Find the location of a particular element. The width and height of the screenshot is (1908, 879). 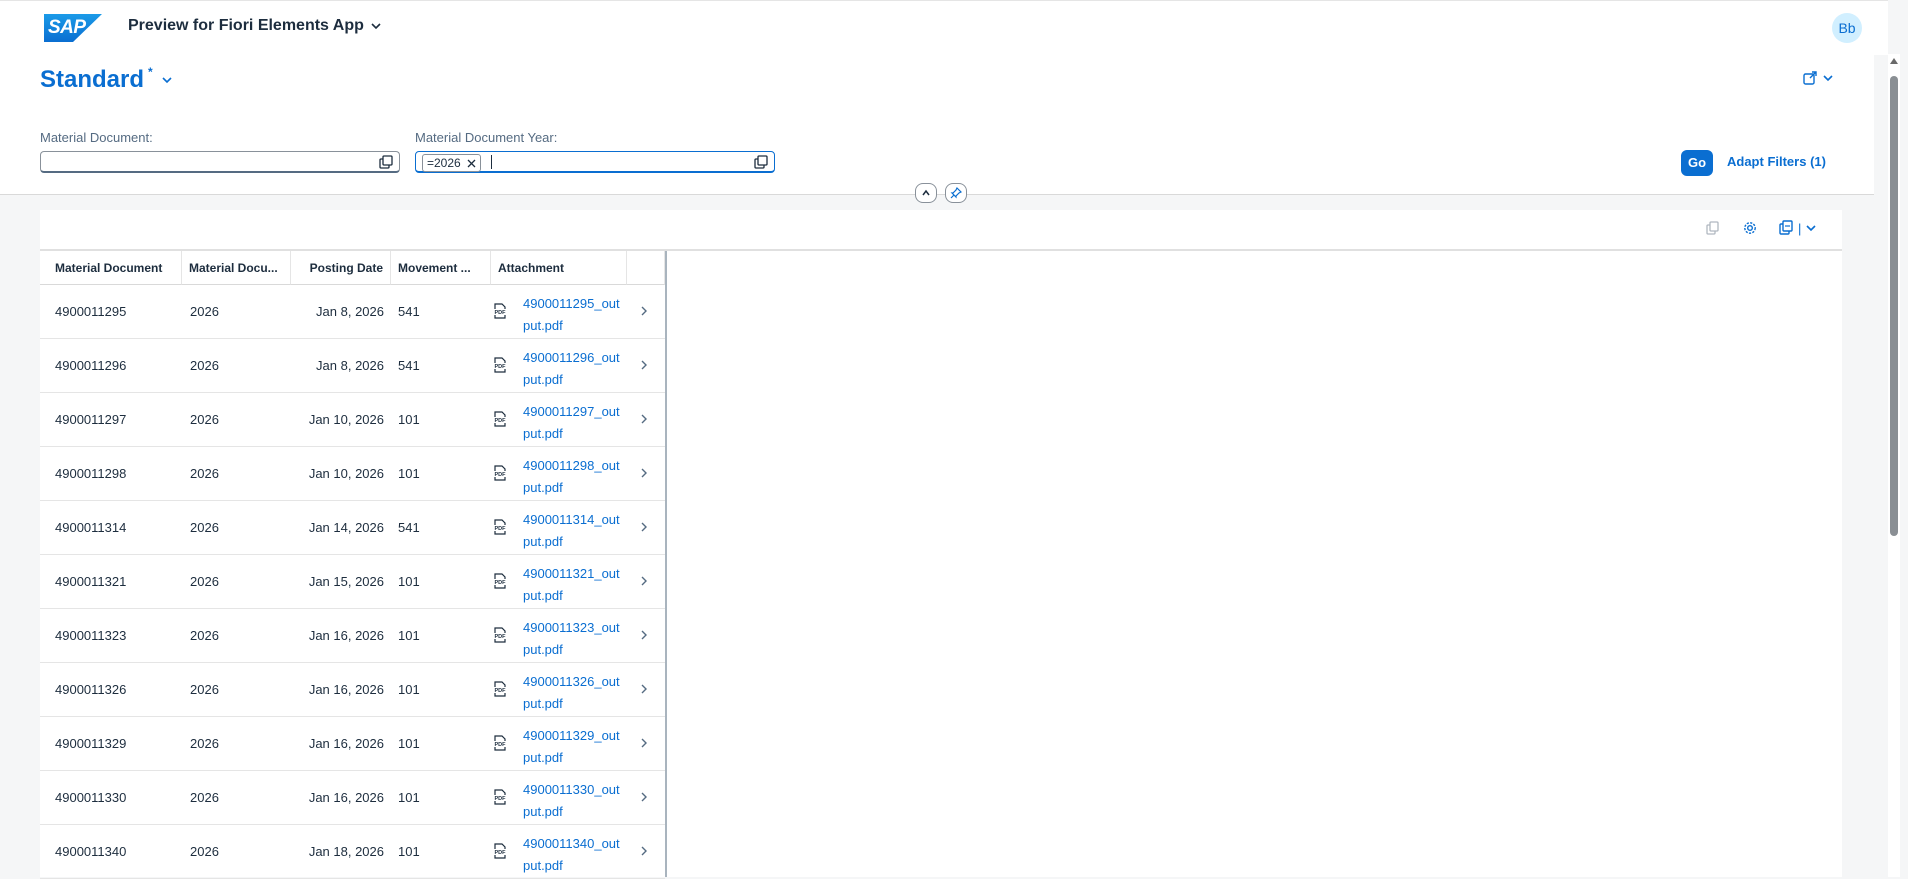

column-header-posting-date: Posting Date is located at coordinates (341, 268).